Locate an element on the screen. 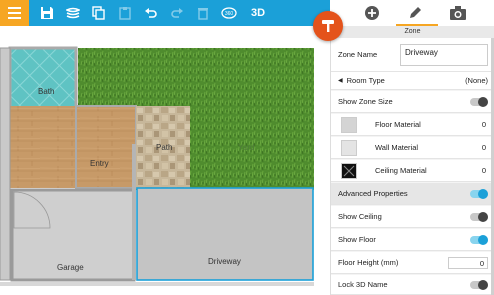 This screenshot has width=494, height=295. layers-icon is located at coordinates (73, 13).